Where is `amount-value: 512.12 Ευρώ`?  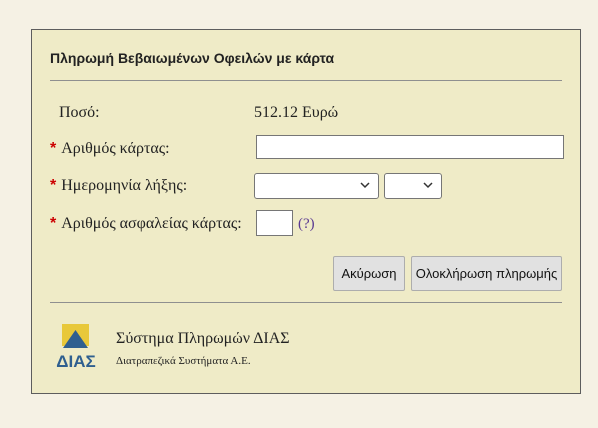
amount-value: 512.12 Ευρώ is located at coordinates (296, 112).